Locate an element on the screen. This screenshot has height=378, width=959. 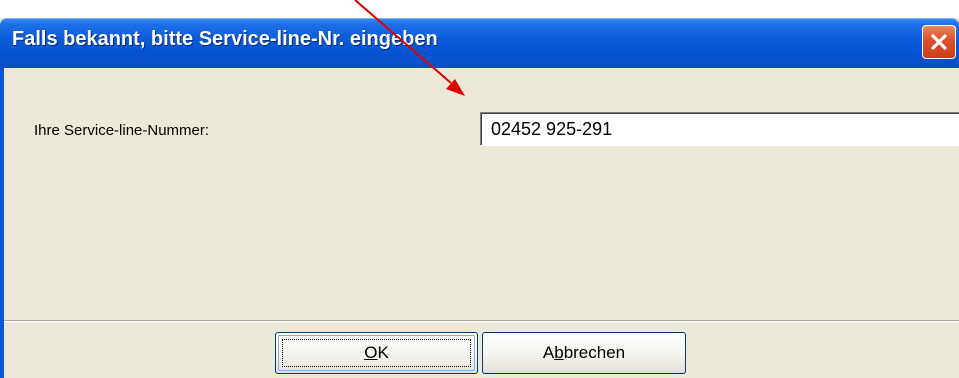
service-line-label: Ihre Service-line-Nummer: is located at coordinates (122, 130).